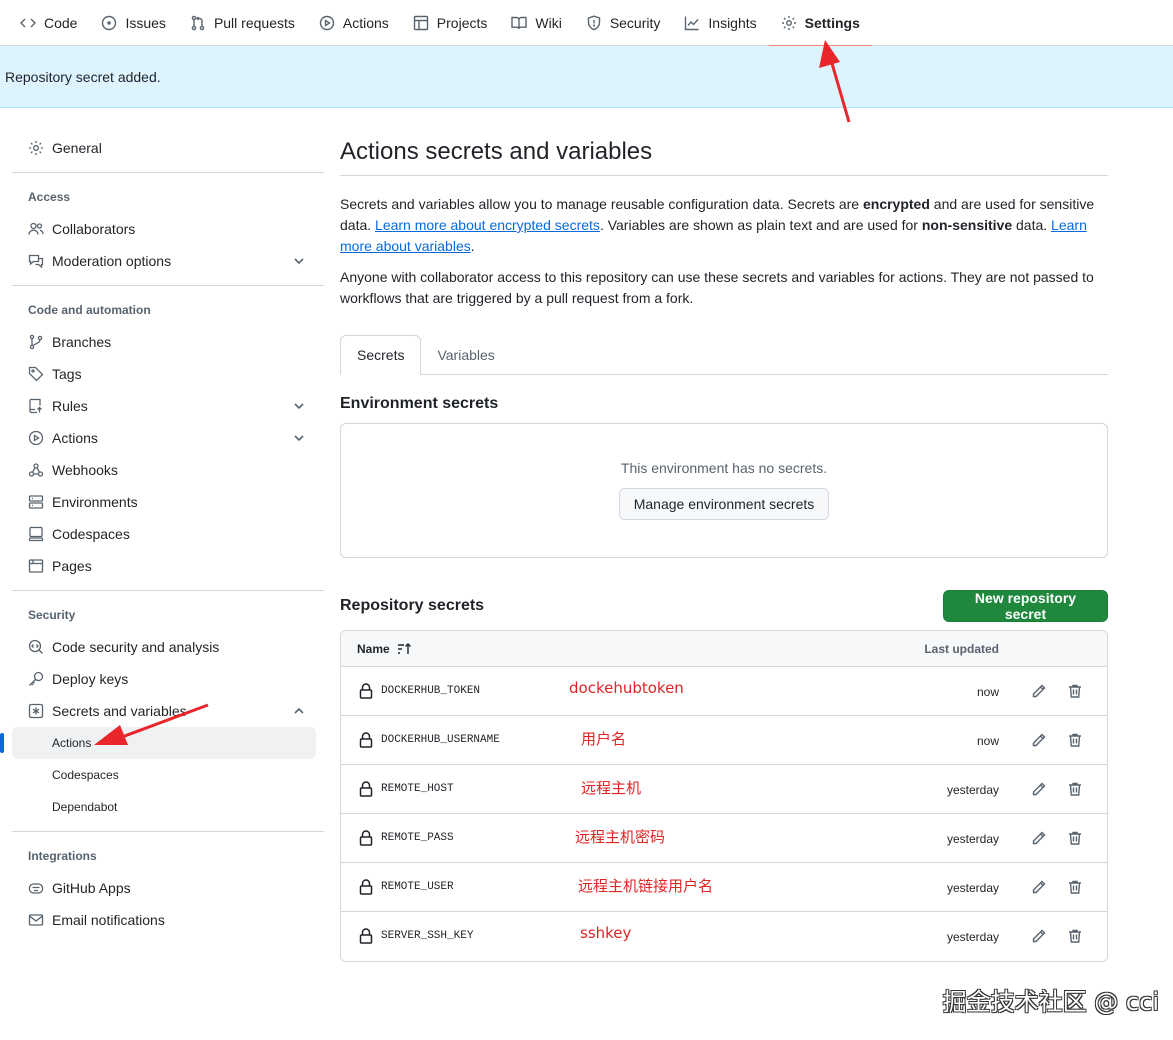 The height and width of the screenshot is (1040, 1173). Describe the element at coordinates (28, 22) in the screenshot. I see `code-icon` at that location.